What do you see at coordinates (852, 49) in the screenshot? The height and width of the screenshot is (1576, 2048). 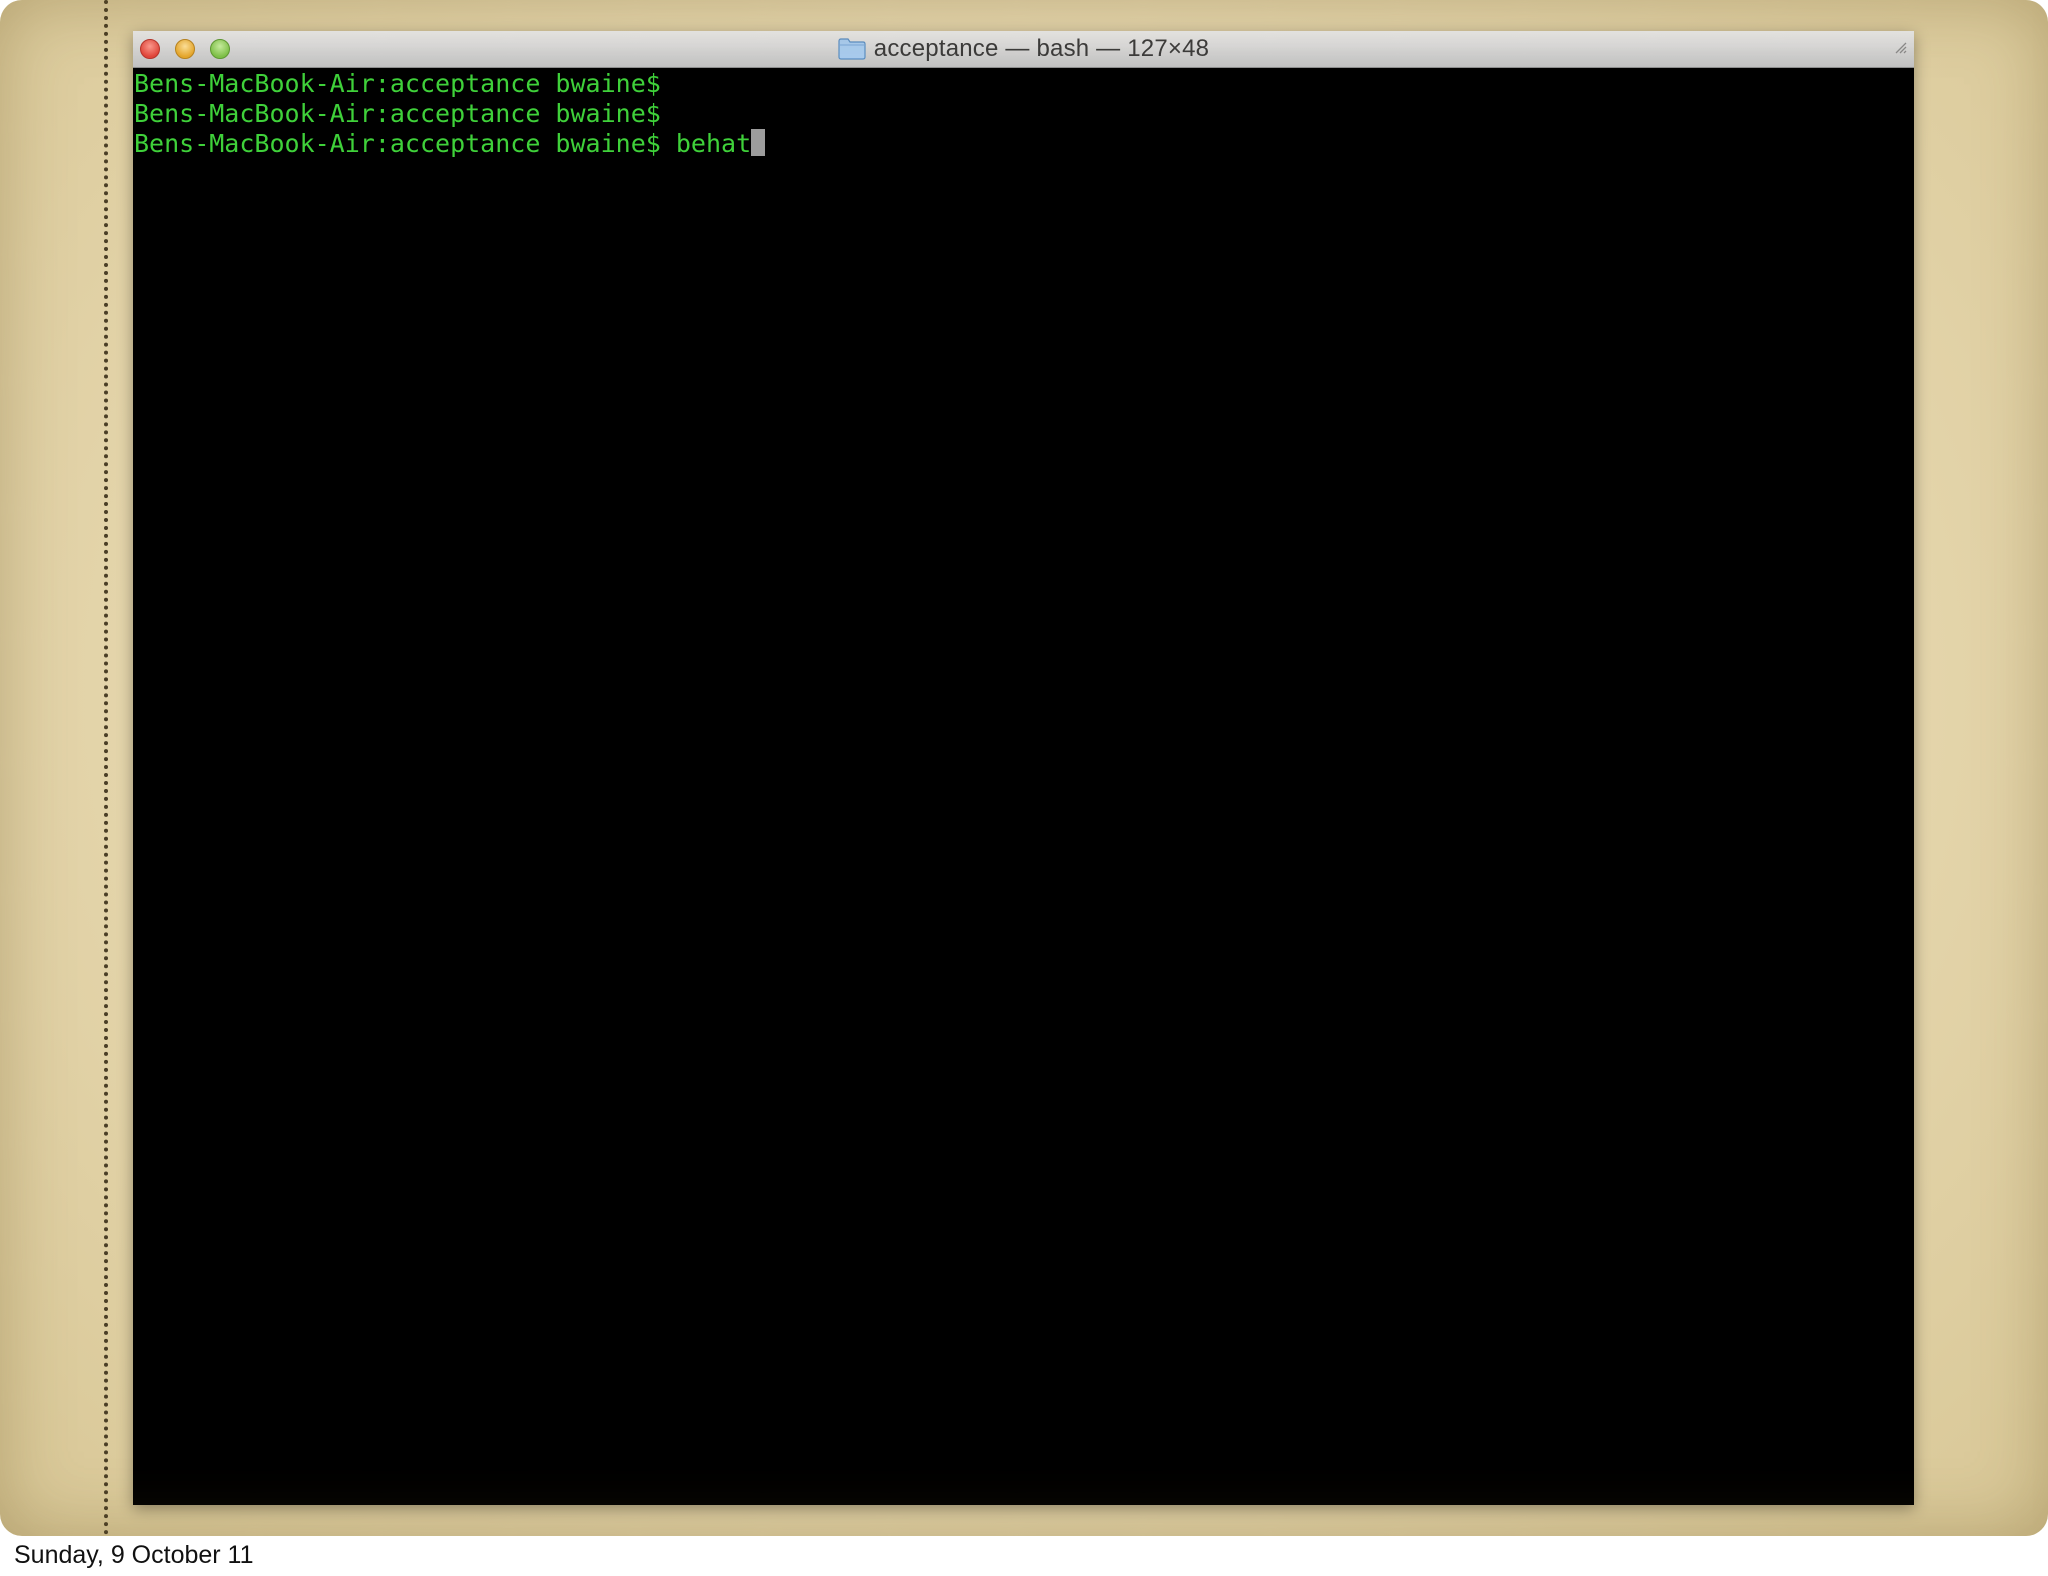 I see `folder-icon` at bounding box center [852, 49].